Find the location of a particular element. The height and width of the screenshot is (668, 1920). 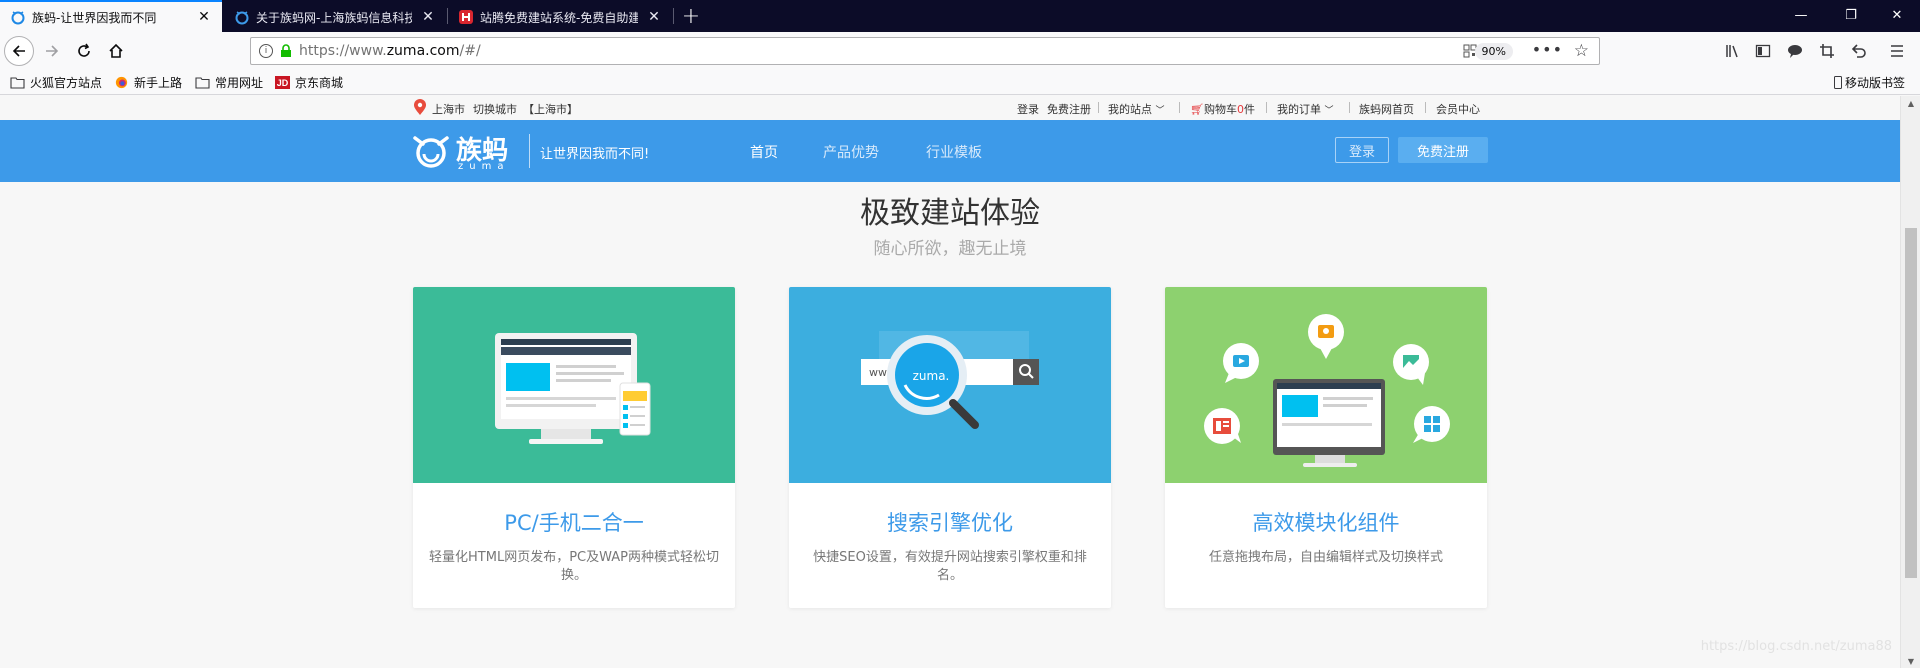

bookmarks-toolbar: 火狐官方站点 新手上路 常用网址 JD 京东商城 移动版书签 is located at coordinates (960, 82).